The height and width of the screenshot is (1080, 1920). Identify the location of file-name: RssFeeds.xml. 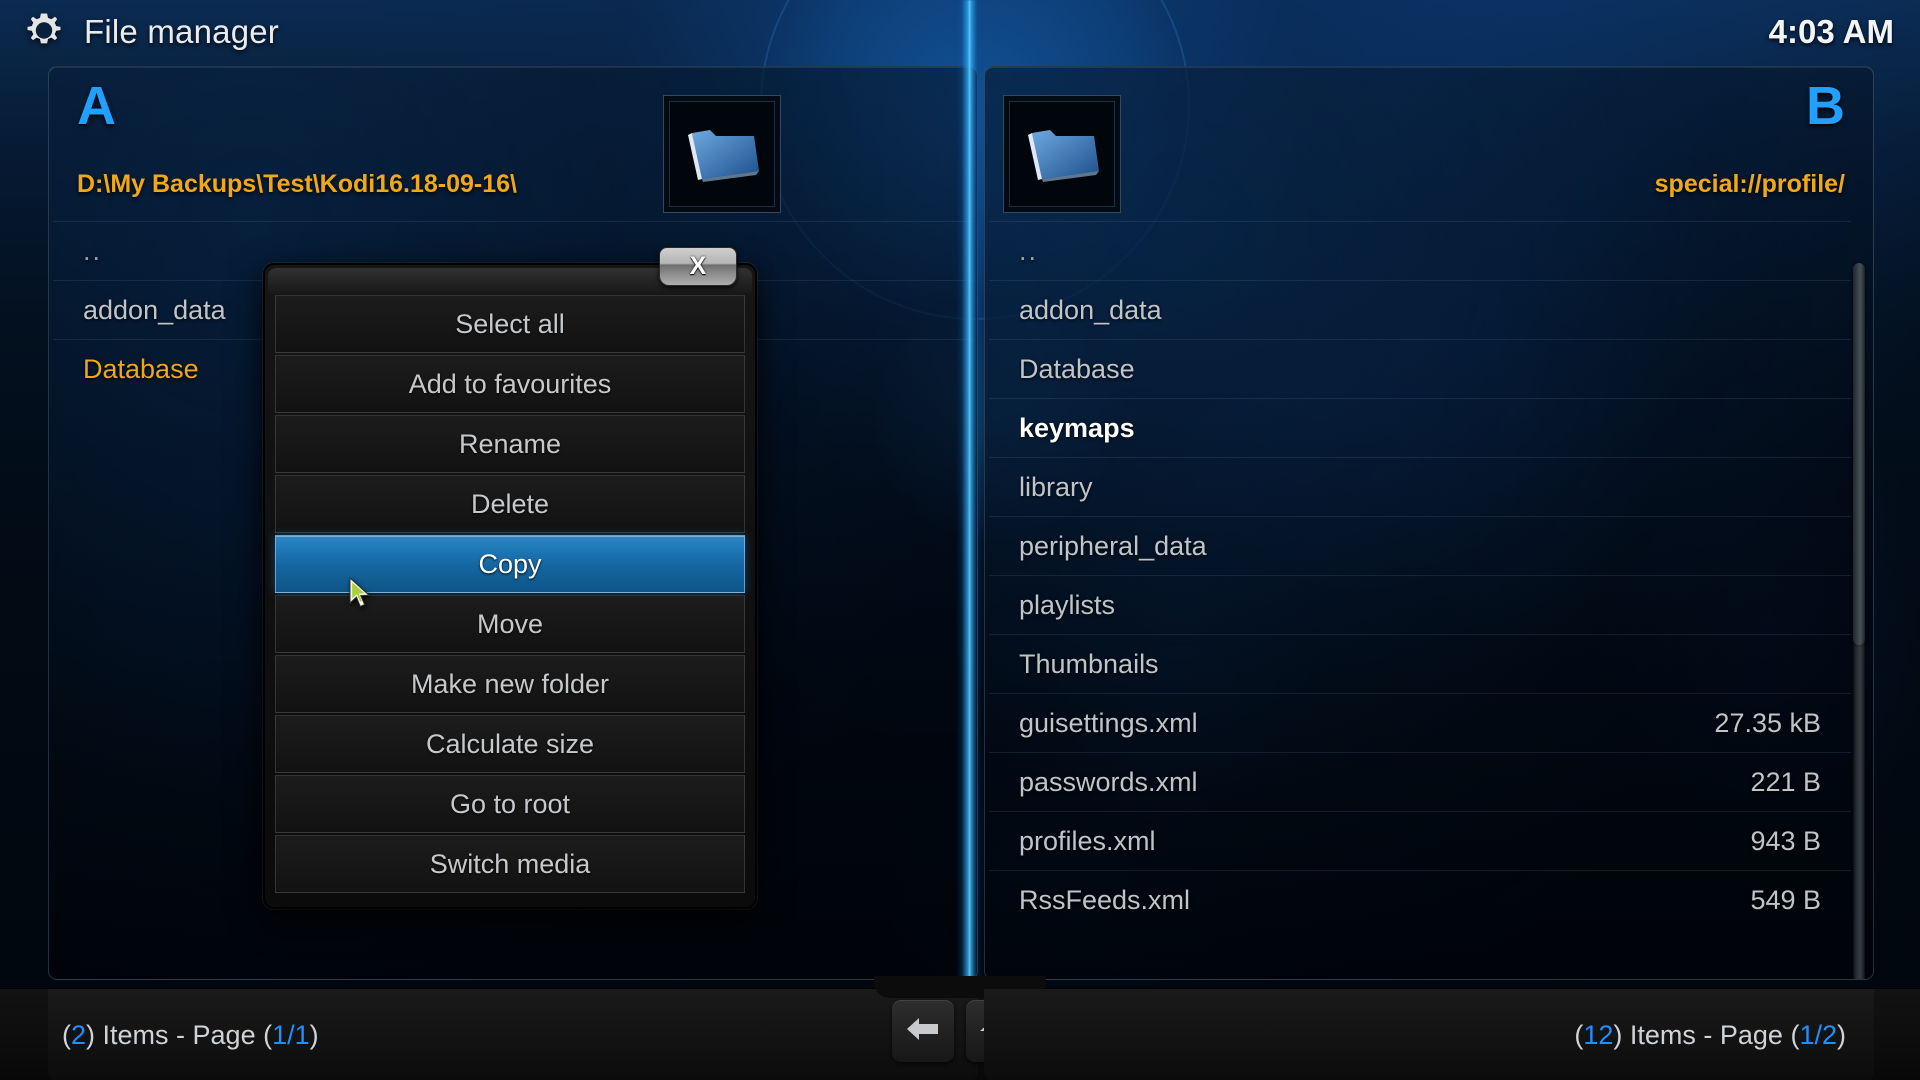
(1105, 899).